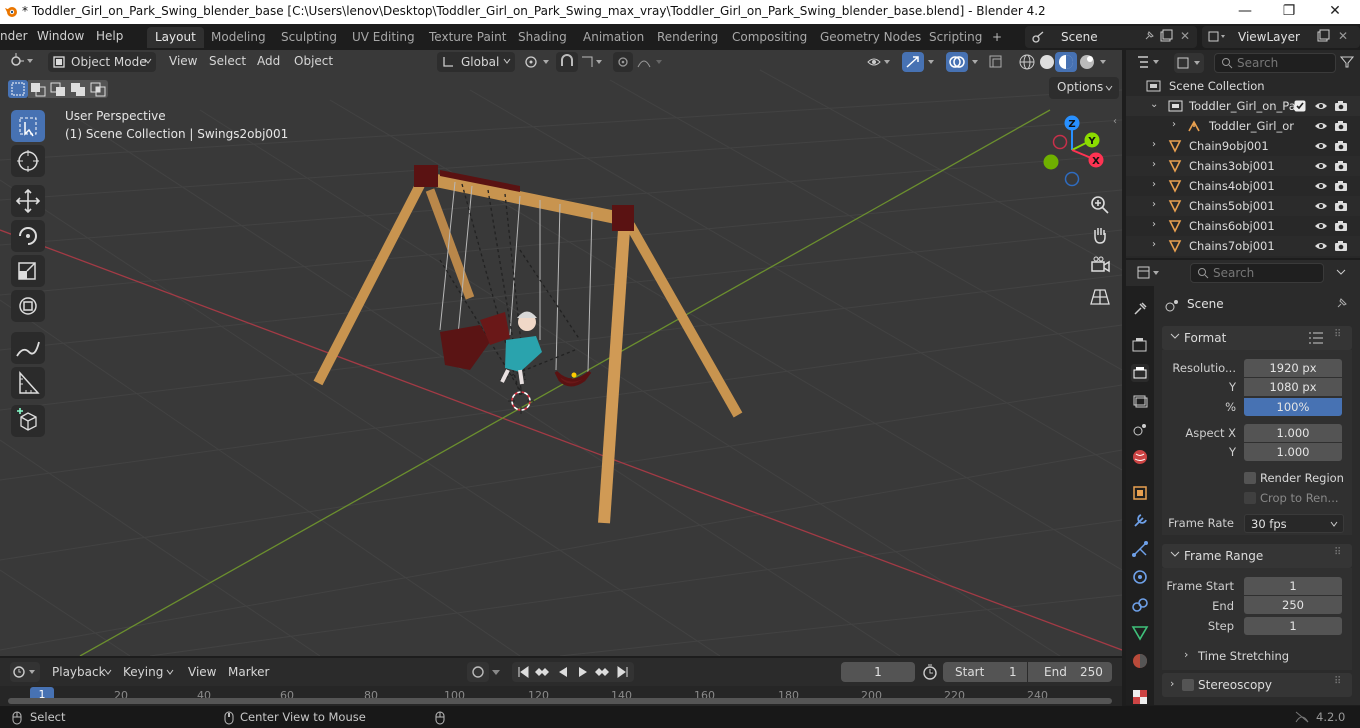 This screenshot has height=728, width=1360. I want to click on sidebar-toggle-icon: ‹, so click(1115, 121).